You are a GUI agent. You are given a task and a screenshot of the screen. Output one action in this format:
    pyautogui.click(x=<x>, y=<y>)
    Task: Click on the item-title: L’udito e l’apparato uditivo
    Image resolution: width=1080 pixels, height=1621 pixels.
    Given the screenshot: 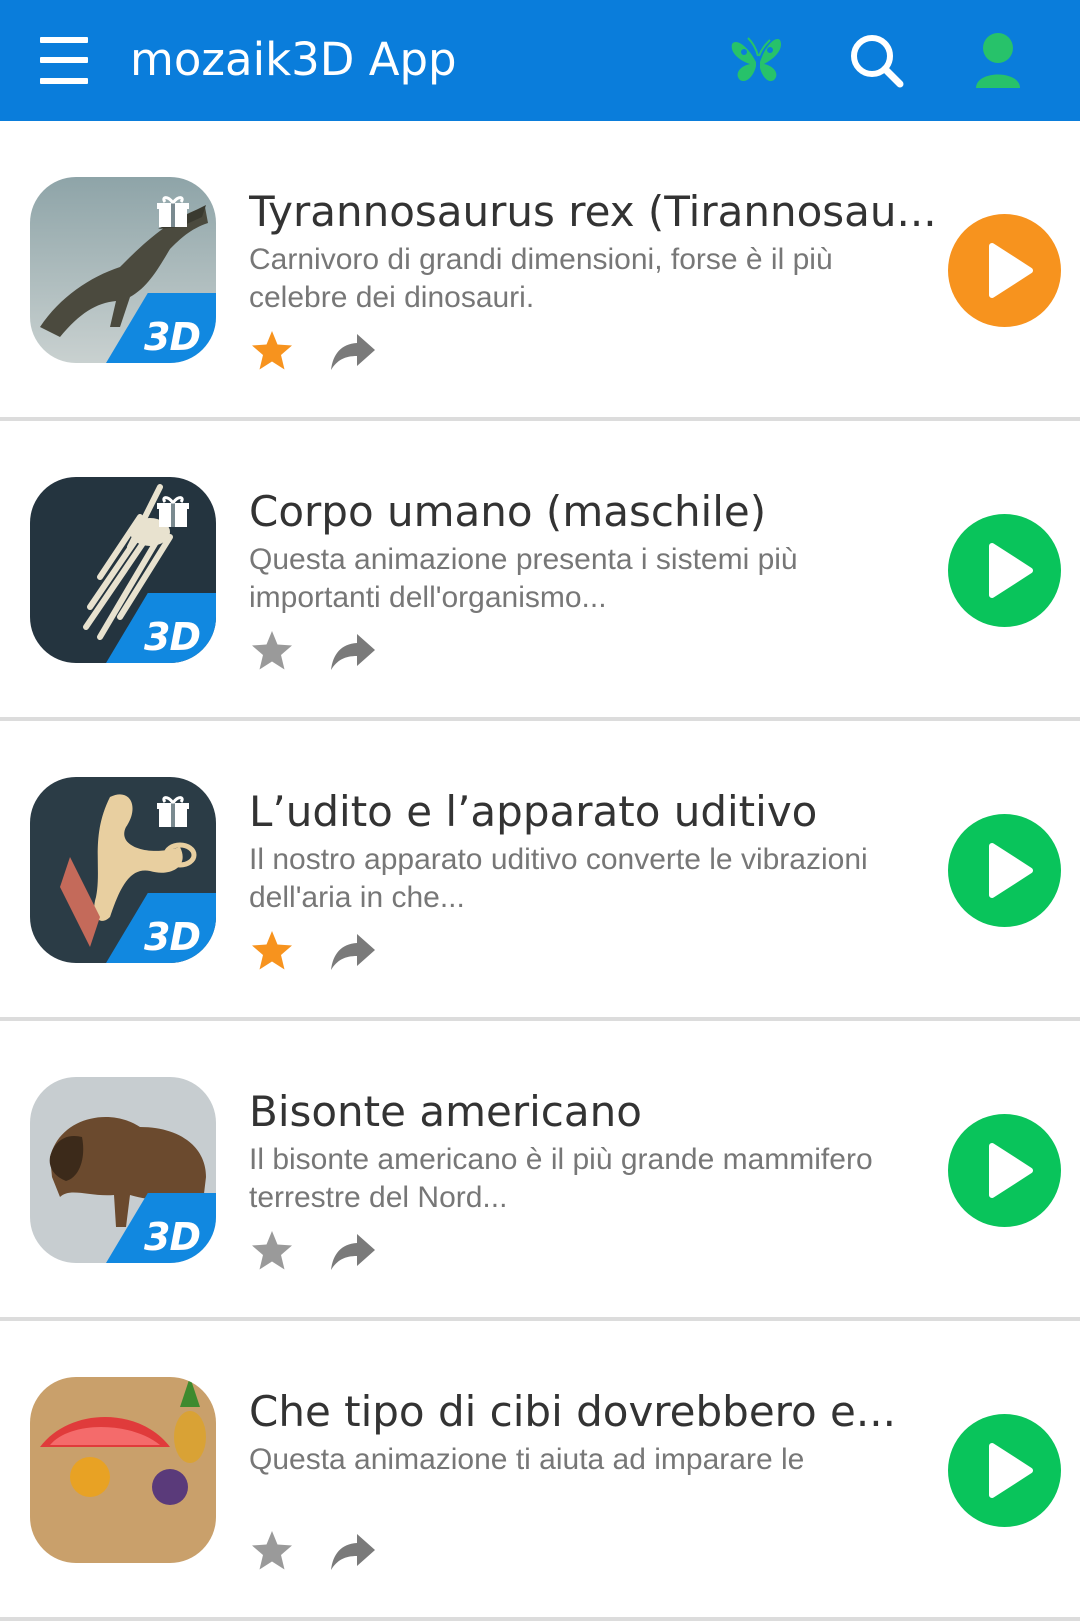 What is the action you would take?
    pyautogui.click(x=533, y=811)
    